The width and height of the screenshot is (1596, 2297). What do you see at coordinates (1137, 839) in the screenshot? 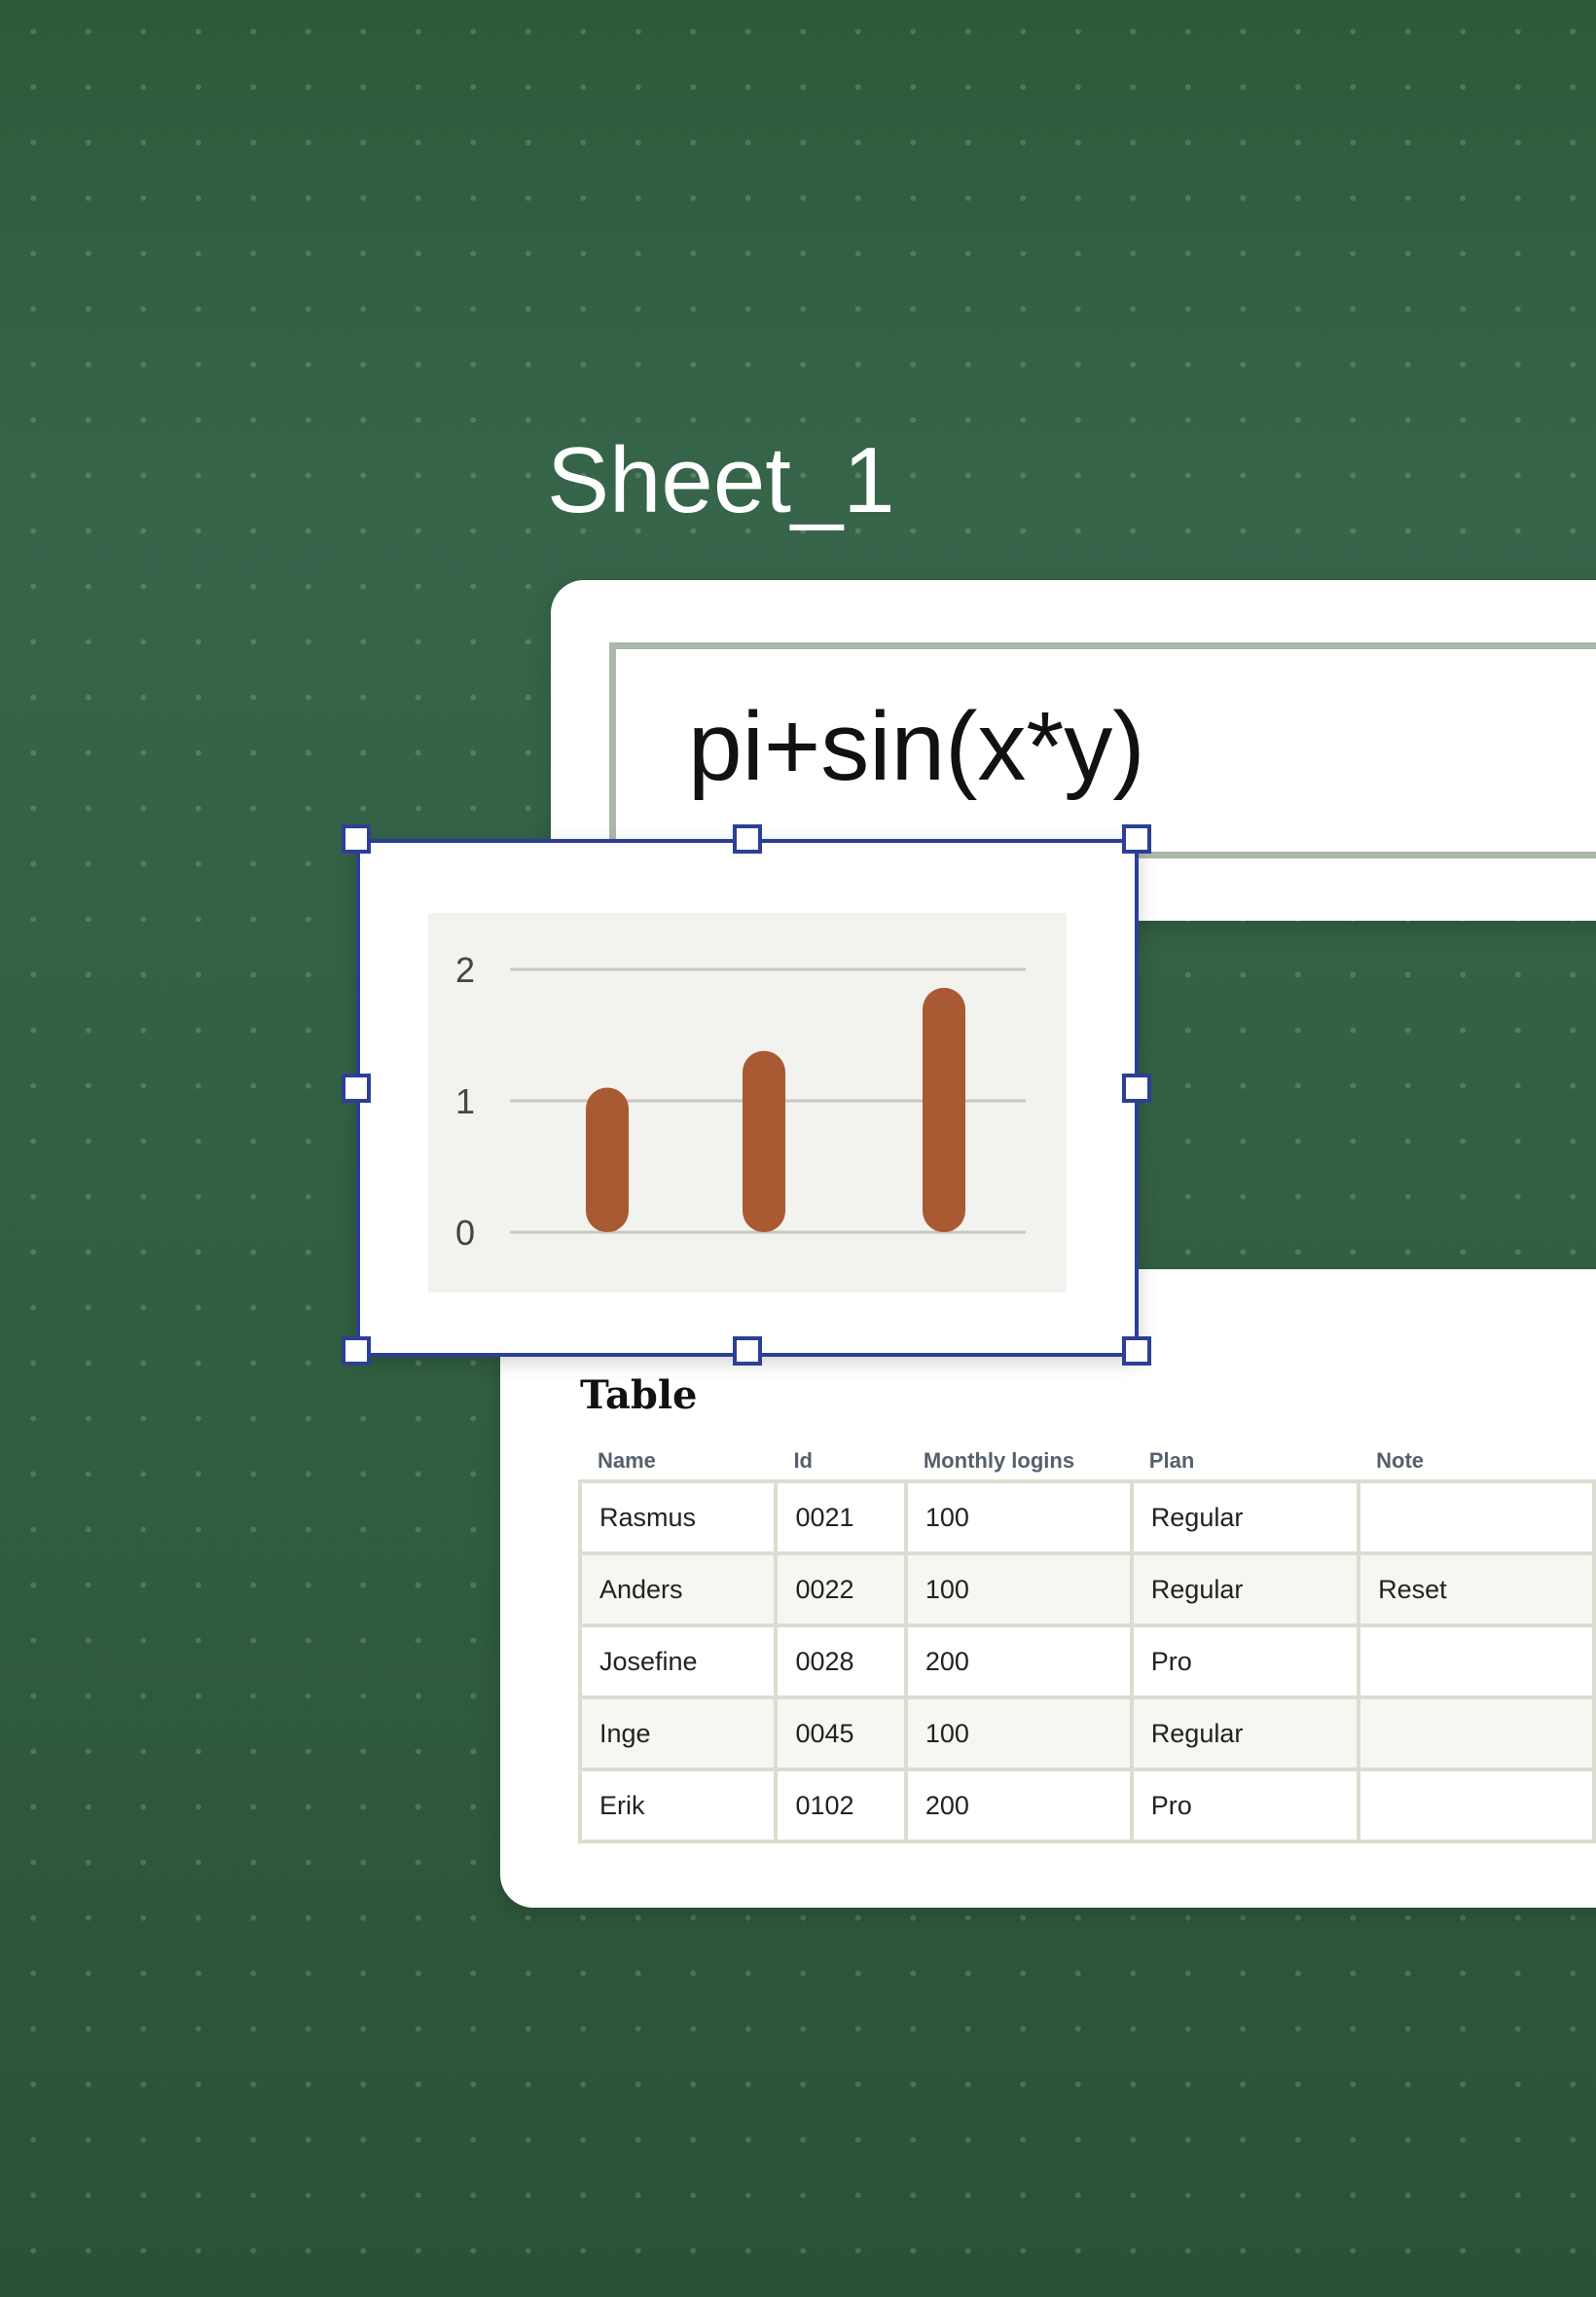
I see `resize-handle-top-right` at bounding box center [1137, 839].